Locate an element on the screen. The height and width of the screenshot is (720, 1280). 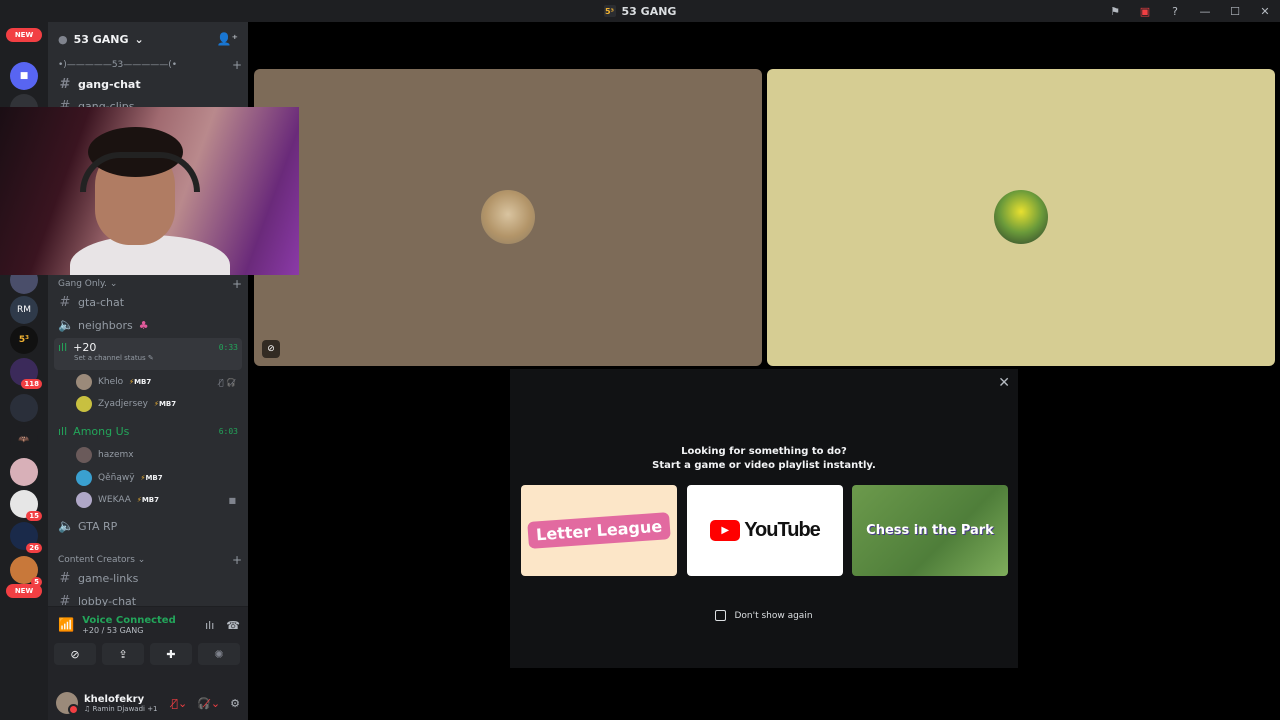
voice-member: Zyadjersey ⚡MB7 is located at coordinates (159, 404).